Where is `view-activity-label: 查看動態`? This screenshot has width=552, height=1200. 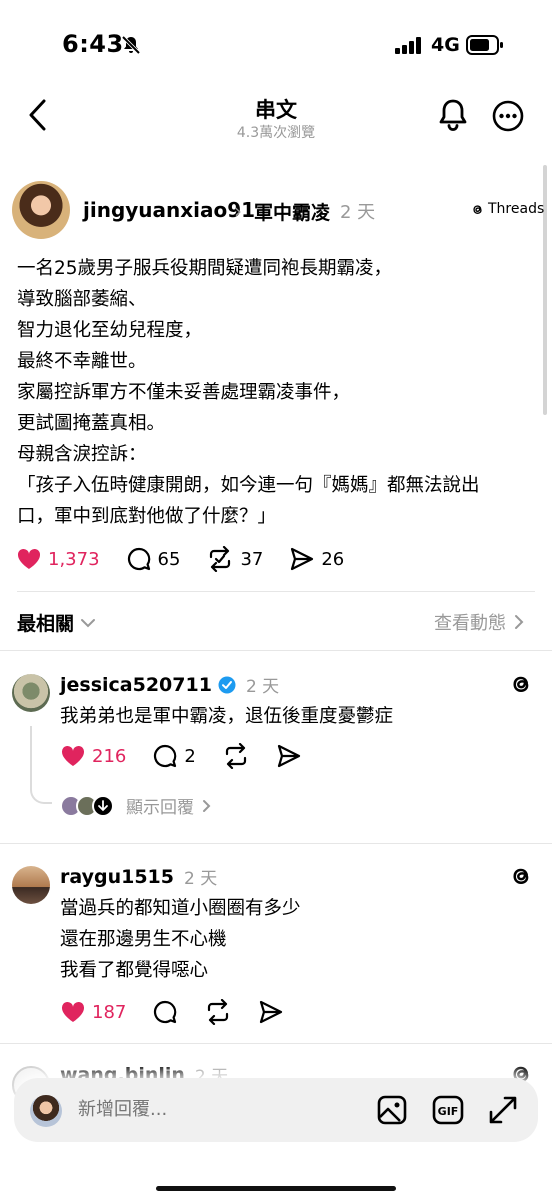
view-activity-label: 查看動態 is located at coordinates (470, 623).